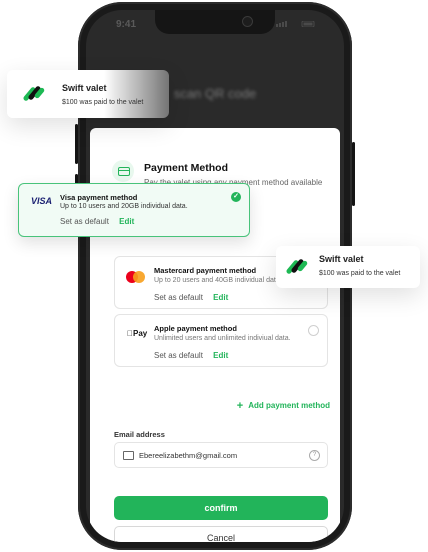  I want to click on add-payment-method-button: + Add payment method, so click(283, 406).